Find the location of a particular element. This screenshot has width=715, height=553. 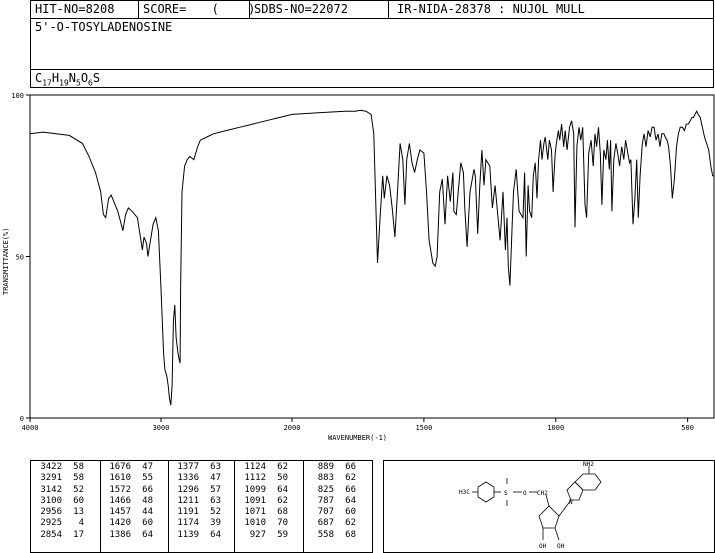

peak-row: 1466 48 is located at coordinates (127, 501).